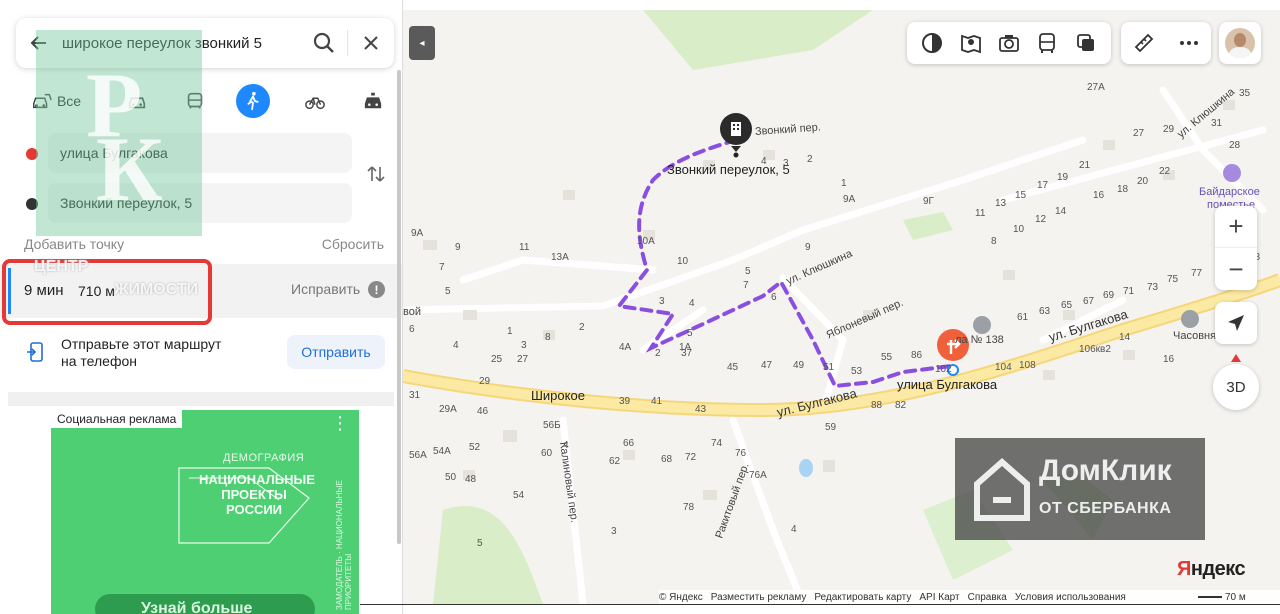  What do you see at coordinates (947, 384) in the screenshot?
I see `origin-map-label: улица Булгакова` at bounding box center [947, 384].